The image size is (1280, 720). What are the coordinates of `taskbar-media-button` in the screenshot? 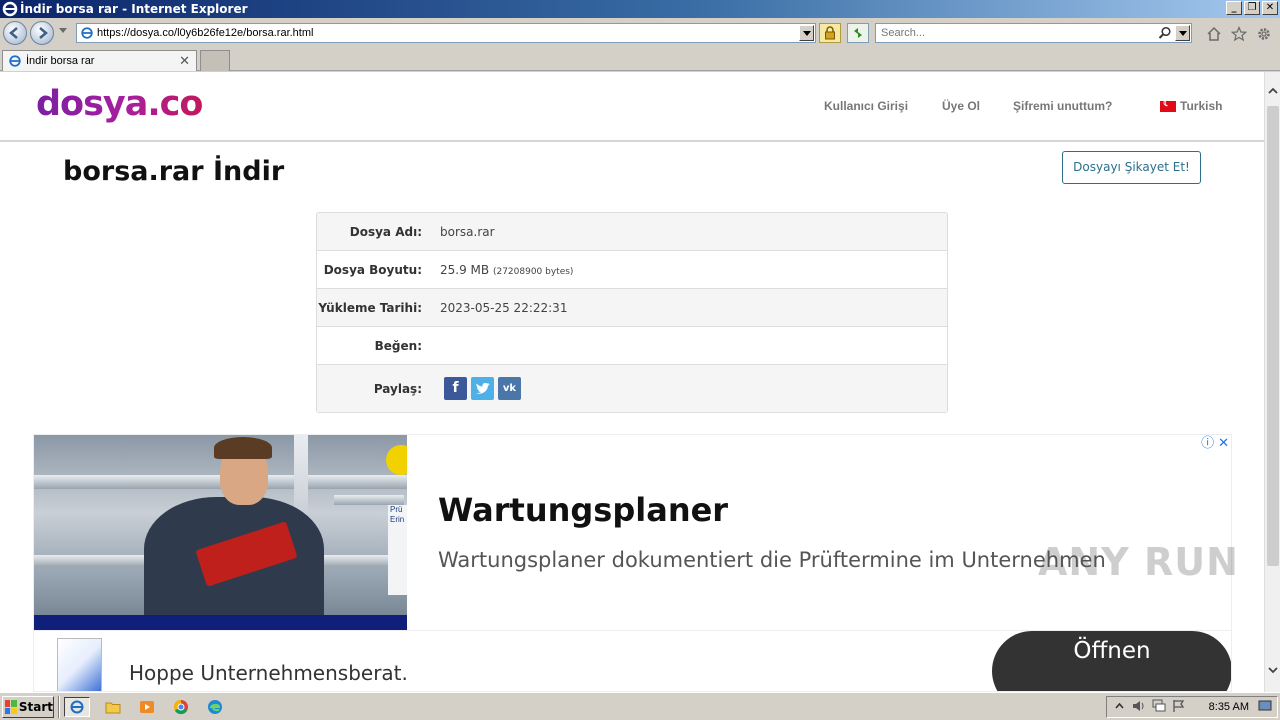 It's located at (147, 707).